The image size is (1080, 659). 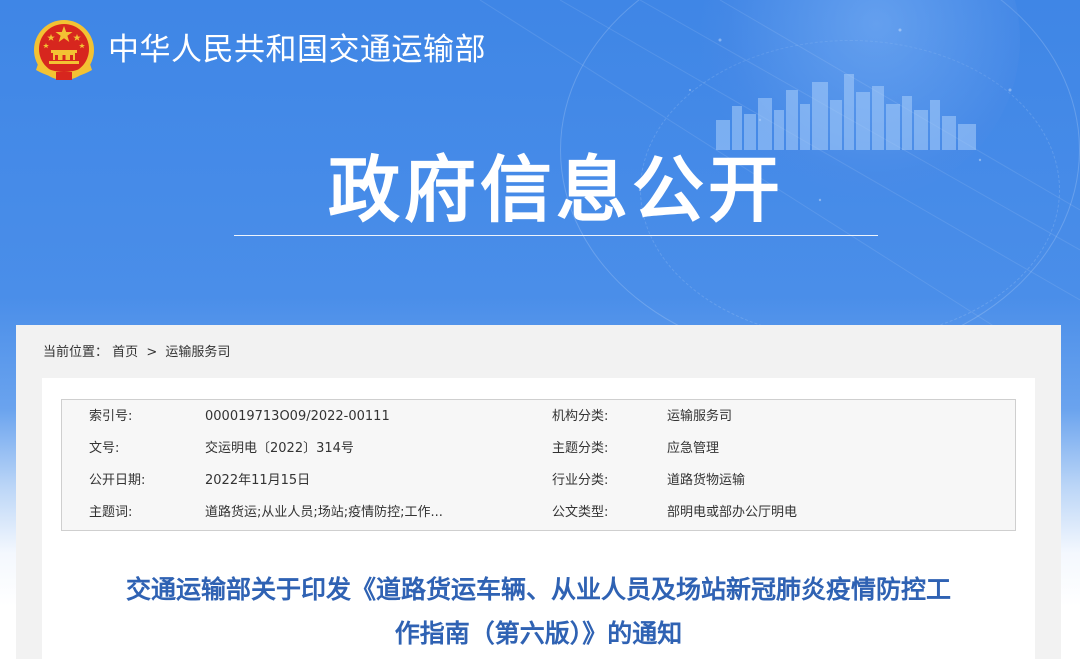 What do you see at coordinates (111, 416) in the screenshot?
I see `index-number-label: 索引号:` at bounding box center [111, 416].